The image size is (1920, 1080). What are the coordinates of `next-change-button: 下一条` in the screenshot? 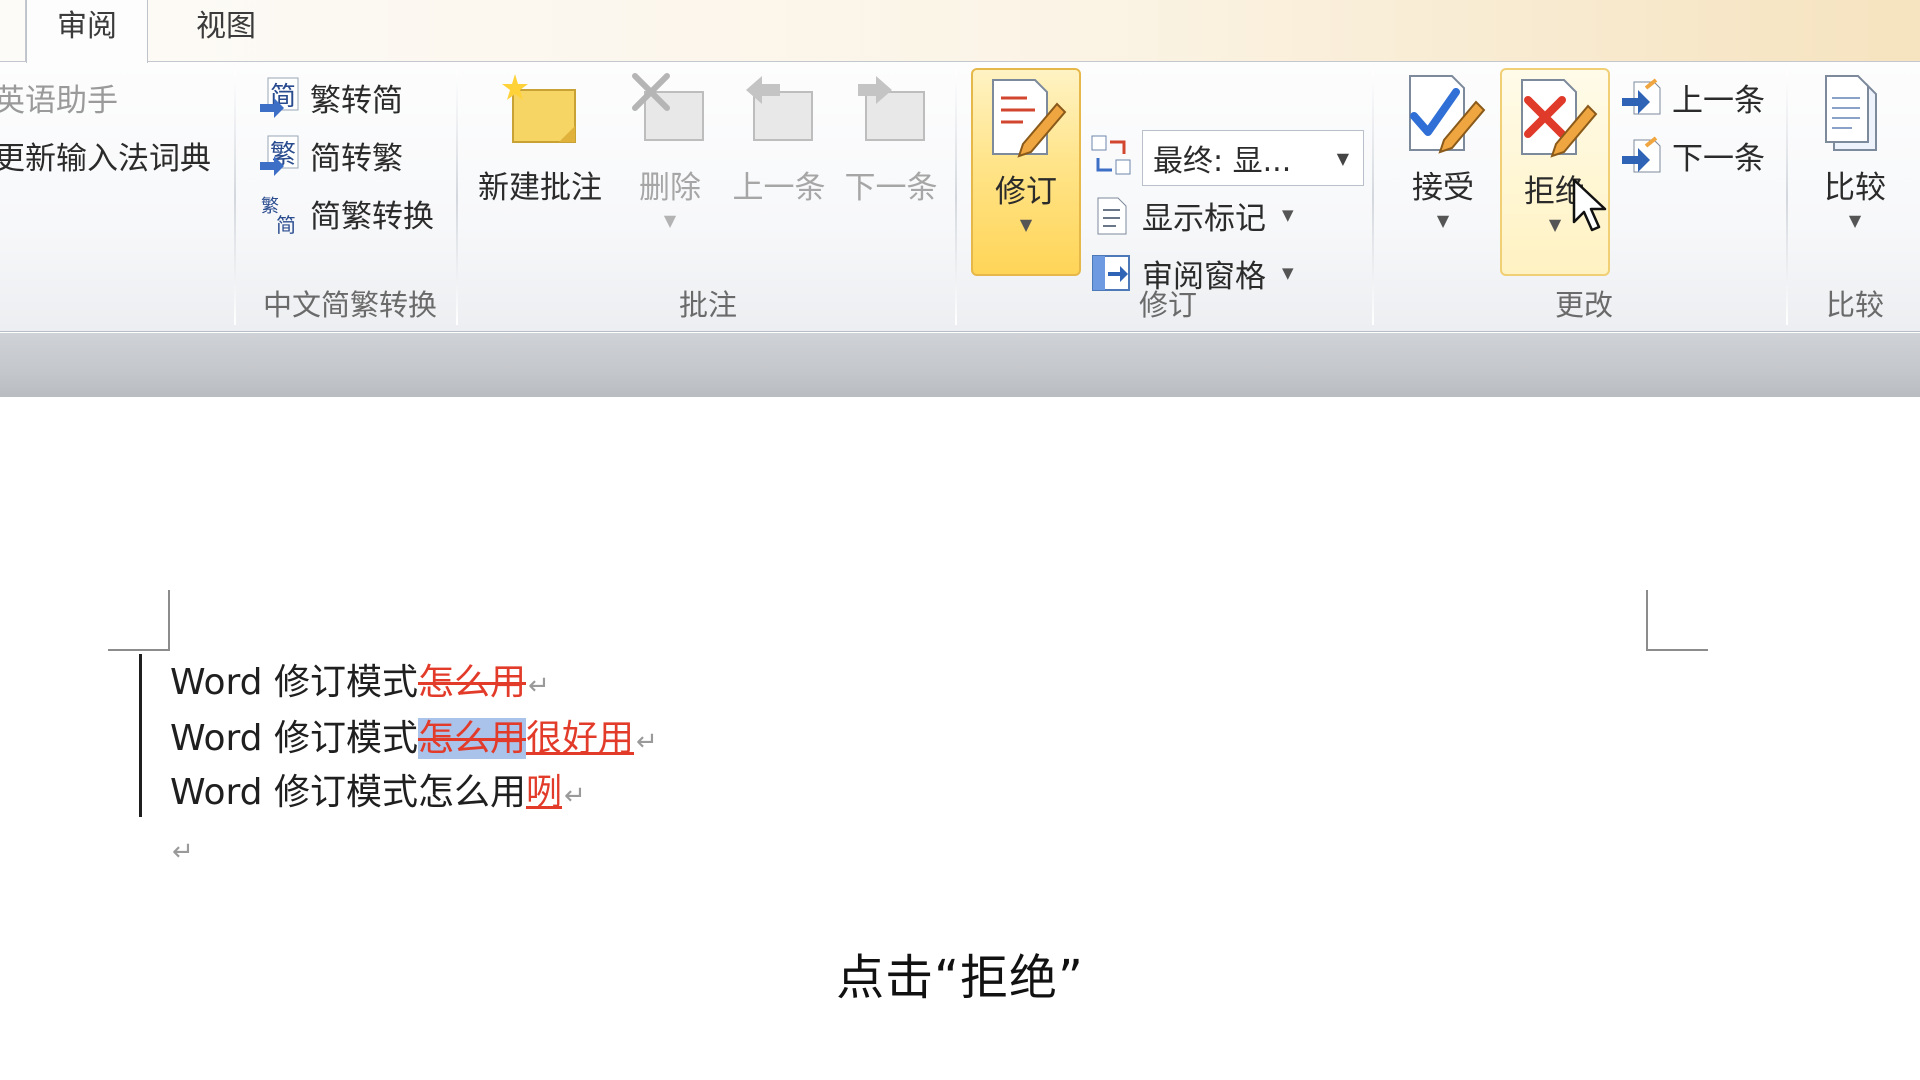 It's located at (1692, 155).